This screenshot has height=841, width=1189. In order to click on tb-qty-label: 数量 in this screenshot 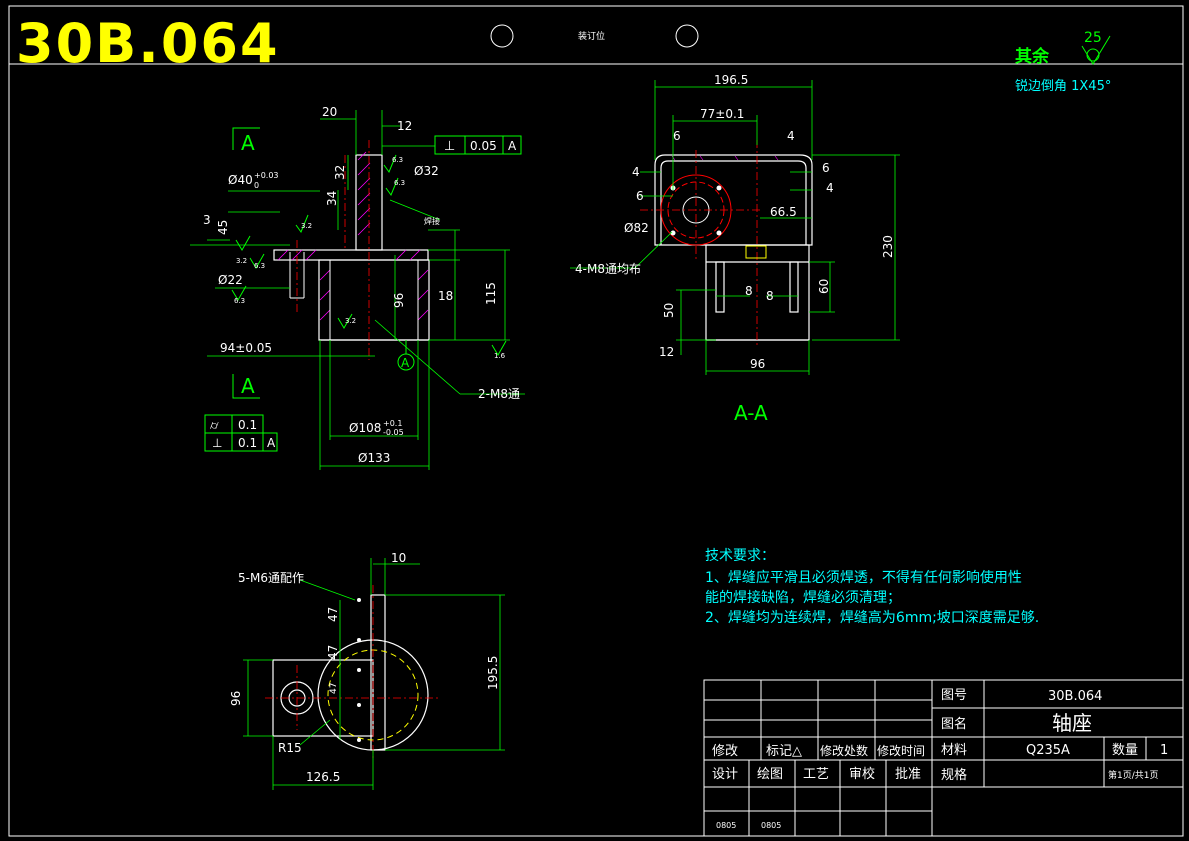, I will do `click(1125, 750)`.